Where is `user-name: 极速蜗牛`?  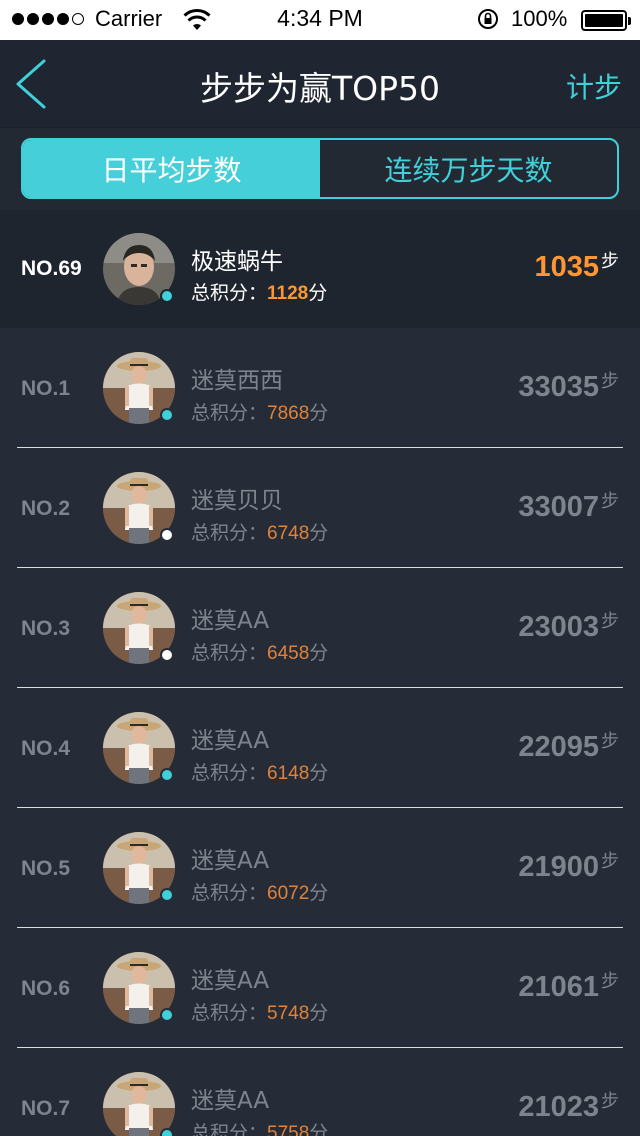 user-name: 极速蜗牛 is located at coordinates (237, 262).